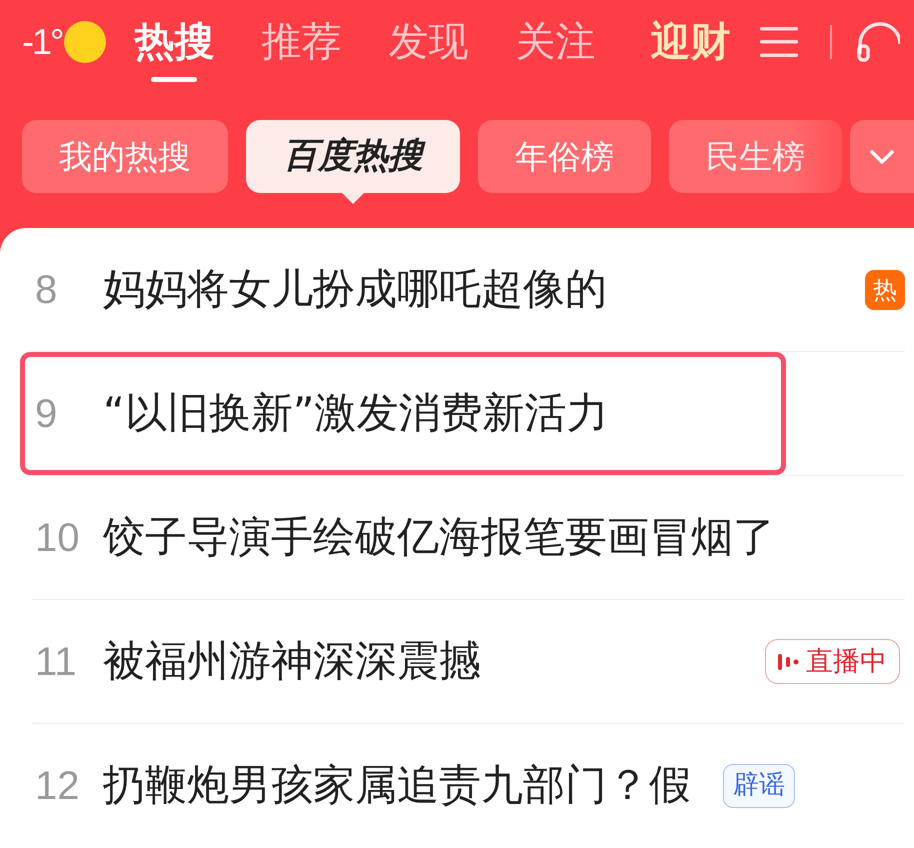 Image resolution: width=914 pixels, height=848 pixels. I want to click on rank-number: 8, so click(46, 290).